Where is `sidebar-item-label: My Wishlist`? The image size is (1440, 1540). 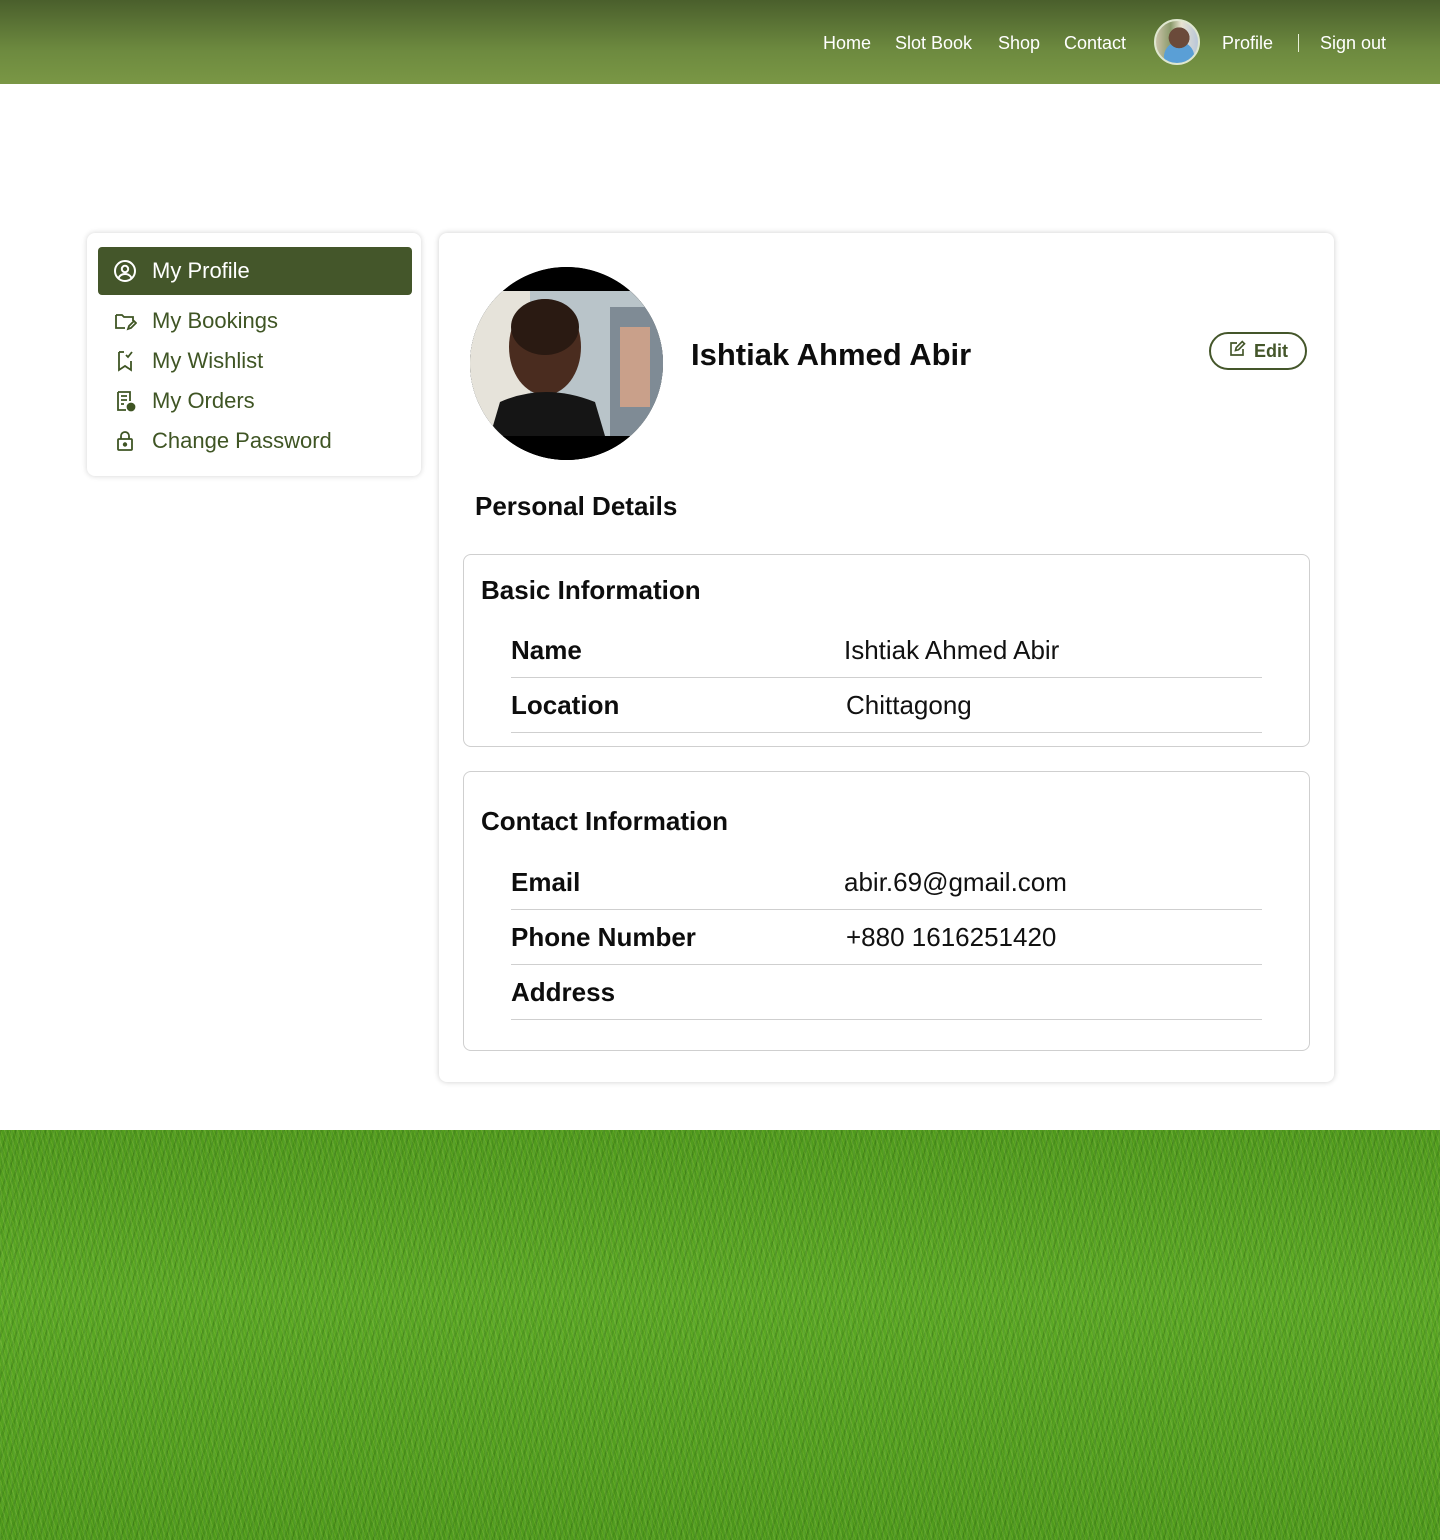
sidebar-item-label: My Wishlist is located at coordinates (208, 360).